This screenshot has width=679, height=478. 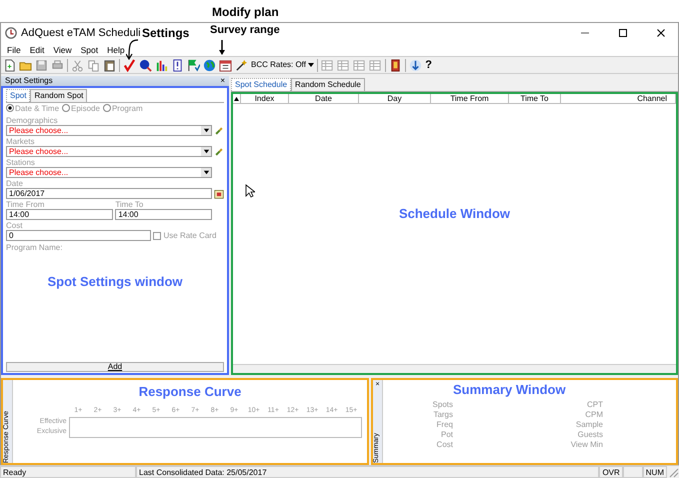 I want to click on summary-label: Guests, so click(x=589, y=435).